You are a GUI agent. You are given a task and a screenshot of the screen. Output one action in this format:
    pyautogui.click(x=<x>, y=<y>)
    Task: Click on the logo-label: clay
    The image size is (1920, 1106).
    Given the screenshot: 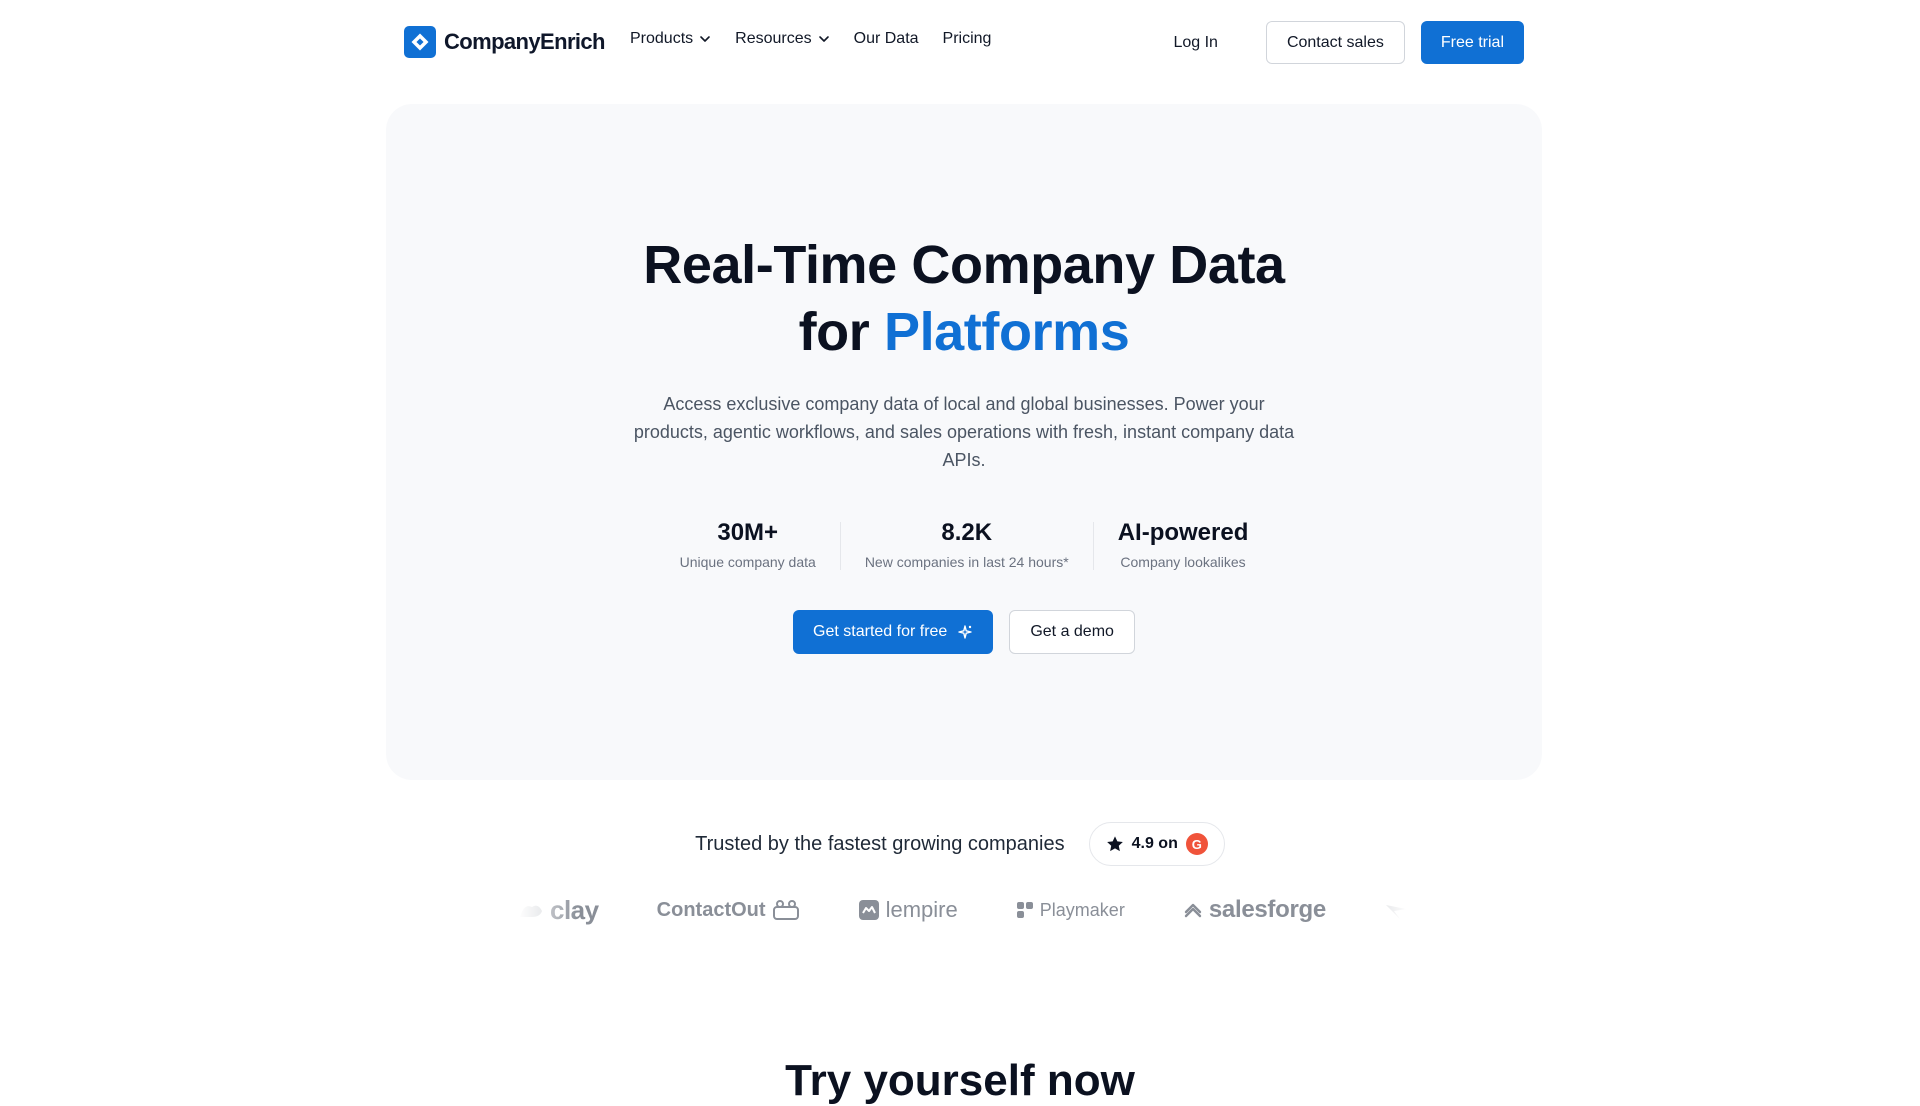 What is the action you would take?
    pyautogui.click(x=574, y=909)
    